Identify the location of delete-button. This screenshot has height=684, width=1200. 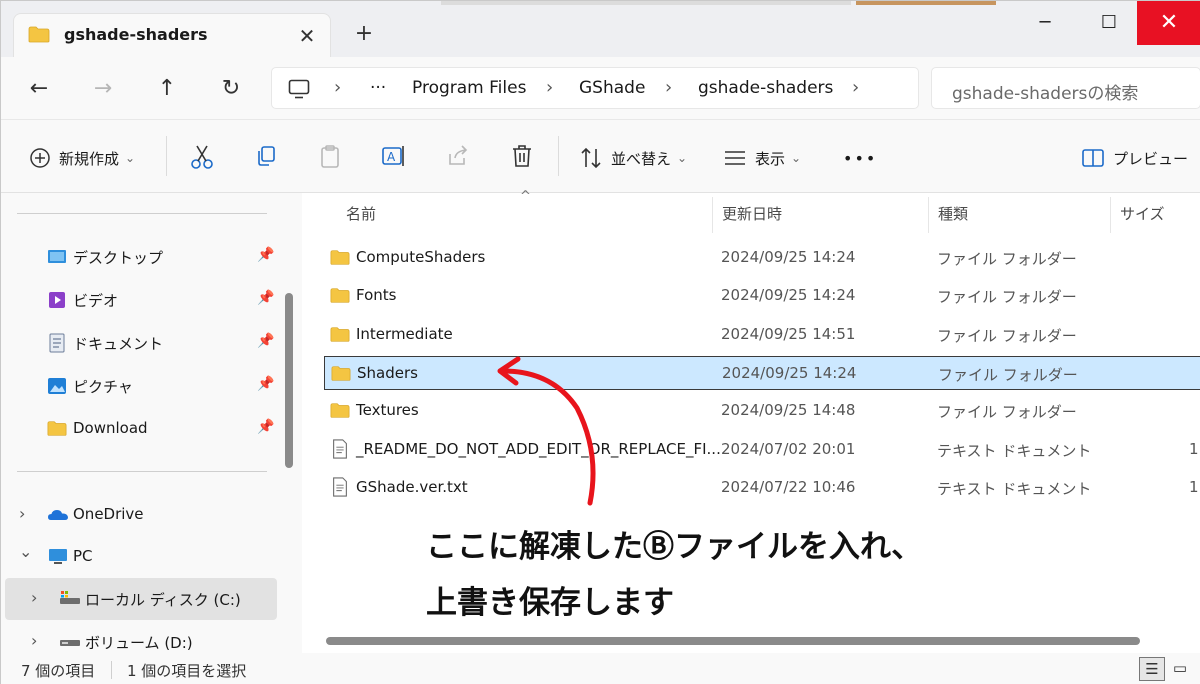
(522, 158).